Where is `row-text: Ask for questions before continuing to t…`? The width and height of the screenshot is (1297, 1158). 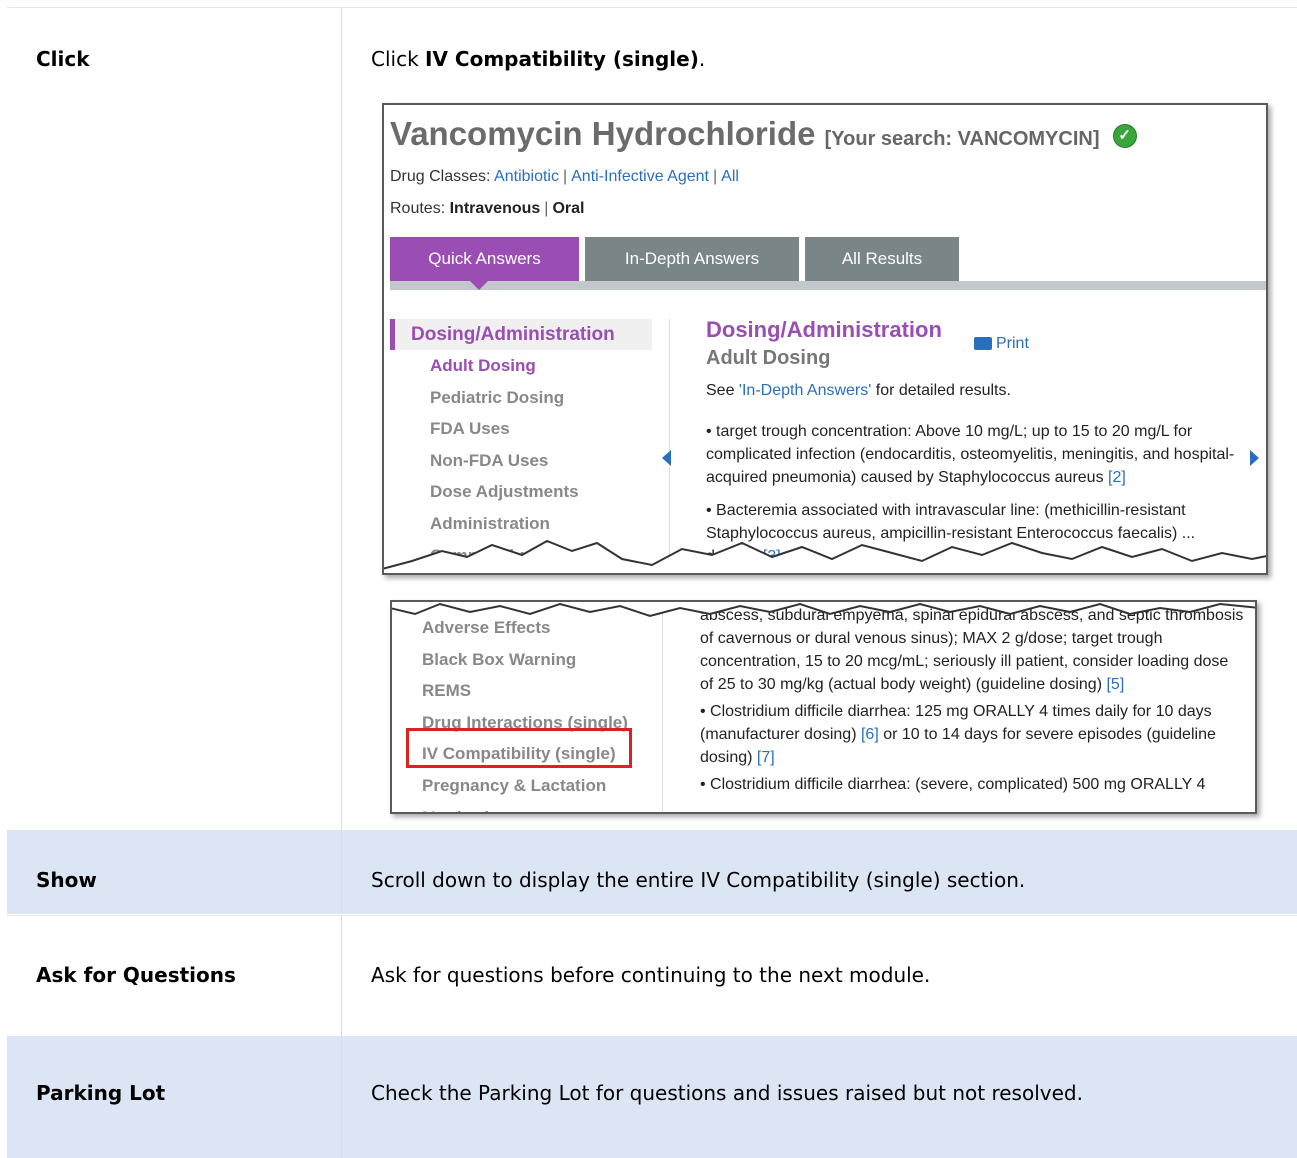 row-text: Ask for questions before continuing to t… is located at coordinates (651, 975).